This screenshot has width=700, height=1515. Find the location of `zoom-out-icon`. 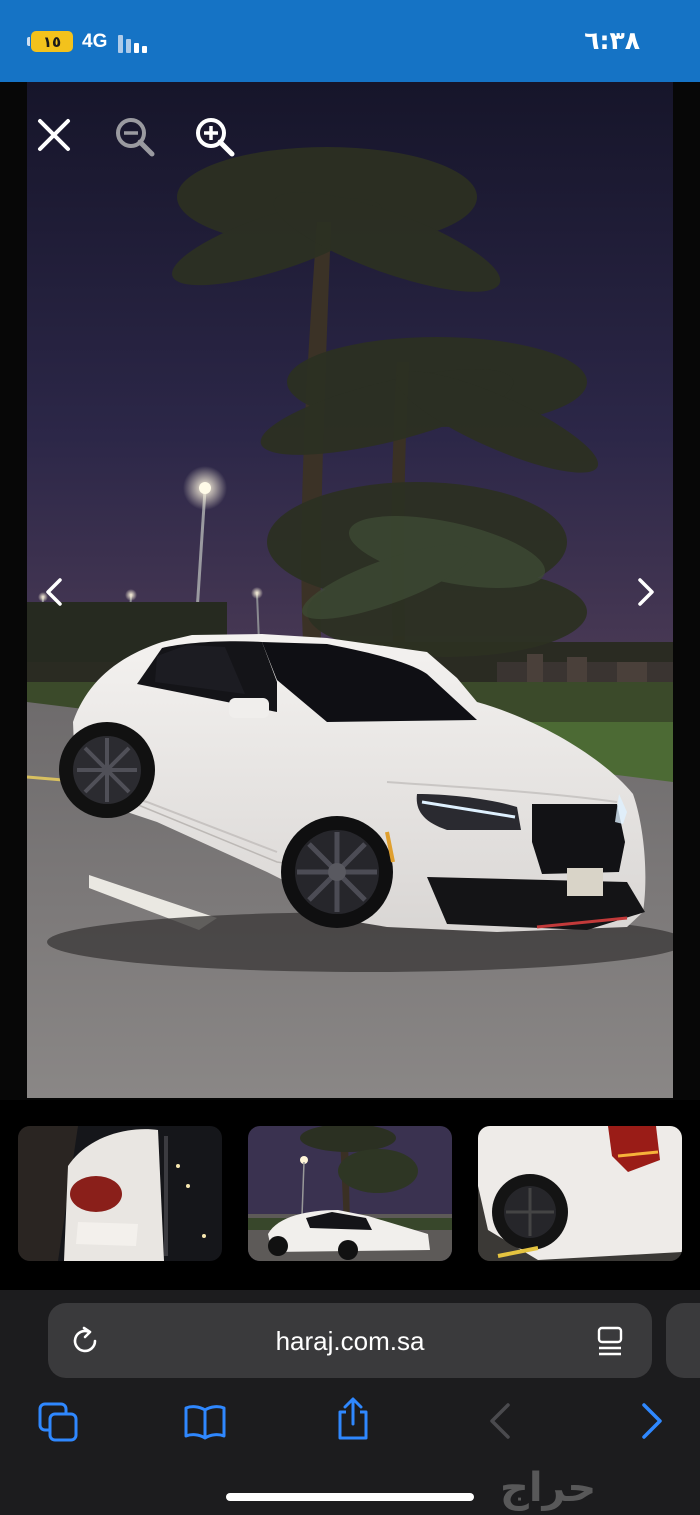

zoom-out-icon is located at coordinates (135, 137).